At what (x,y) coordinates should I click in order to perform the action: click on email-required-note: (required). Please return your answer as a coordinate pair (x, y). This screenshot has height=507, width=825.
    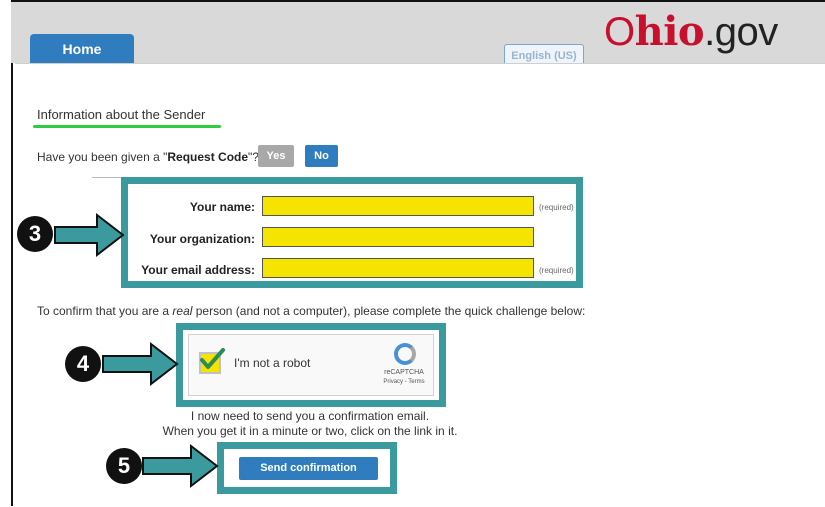
    Looking at the image, I should click on (556, 270).